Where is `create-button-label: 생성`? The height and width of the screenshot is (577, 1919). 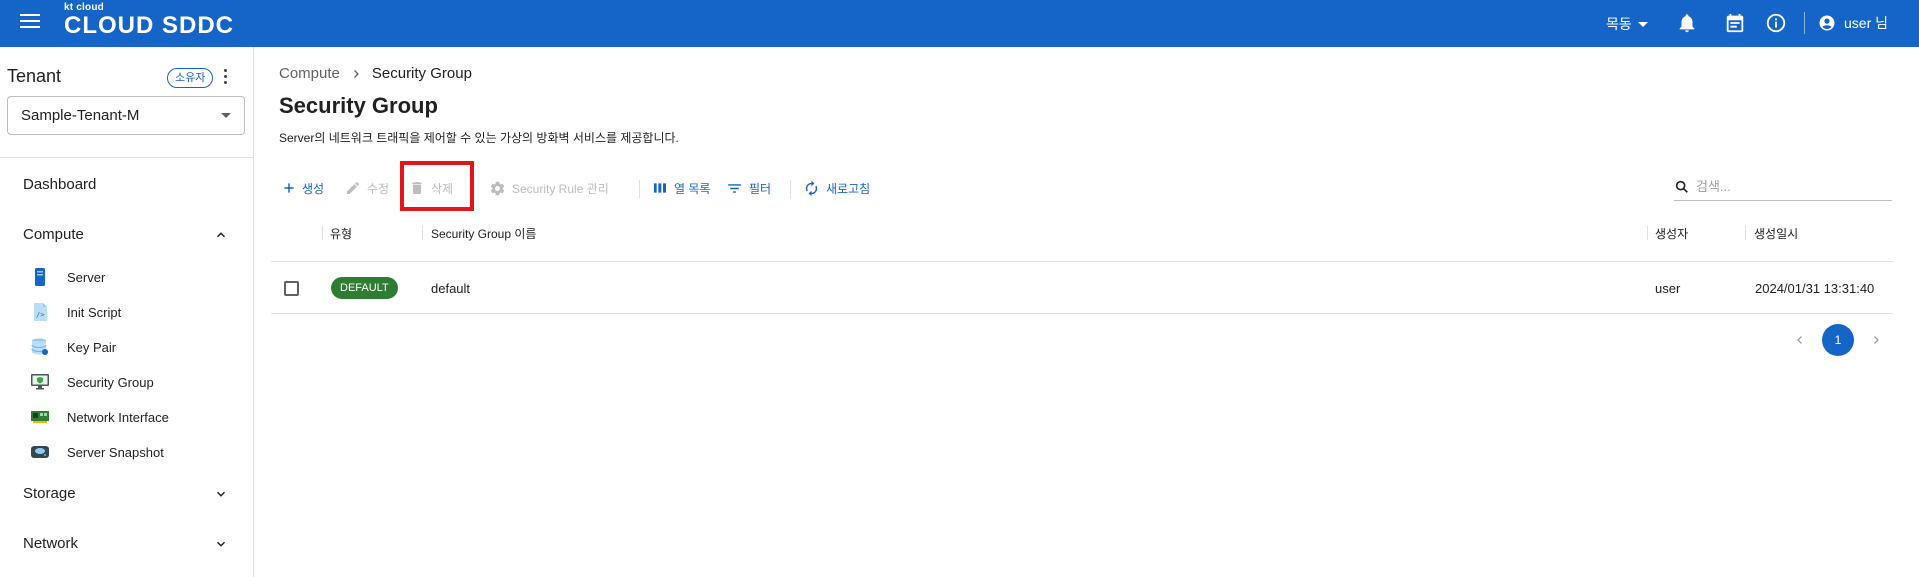 create-button-label: 생성 is located at coordinates (313, 188).